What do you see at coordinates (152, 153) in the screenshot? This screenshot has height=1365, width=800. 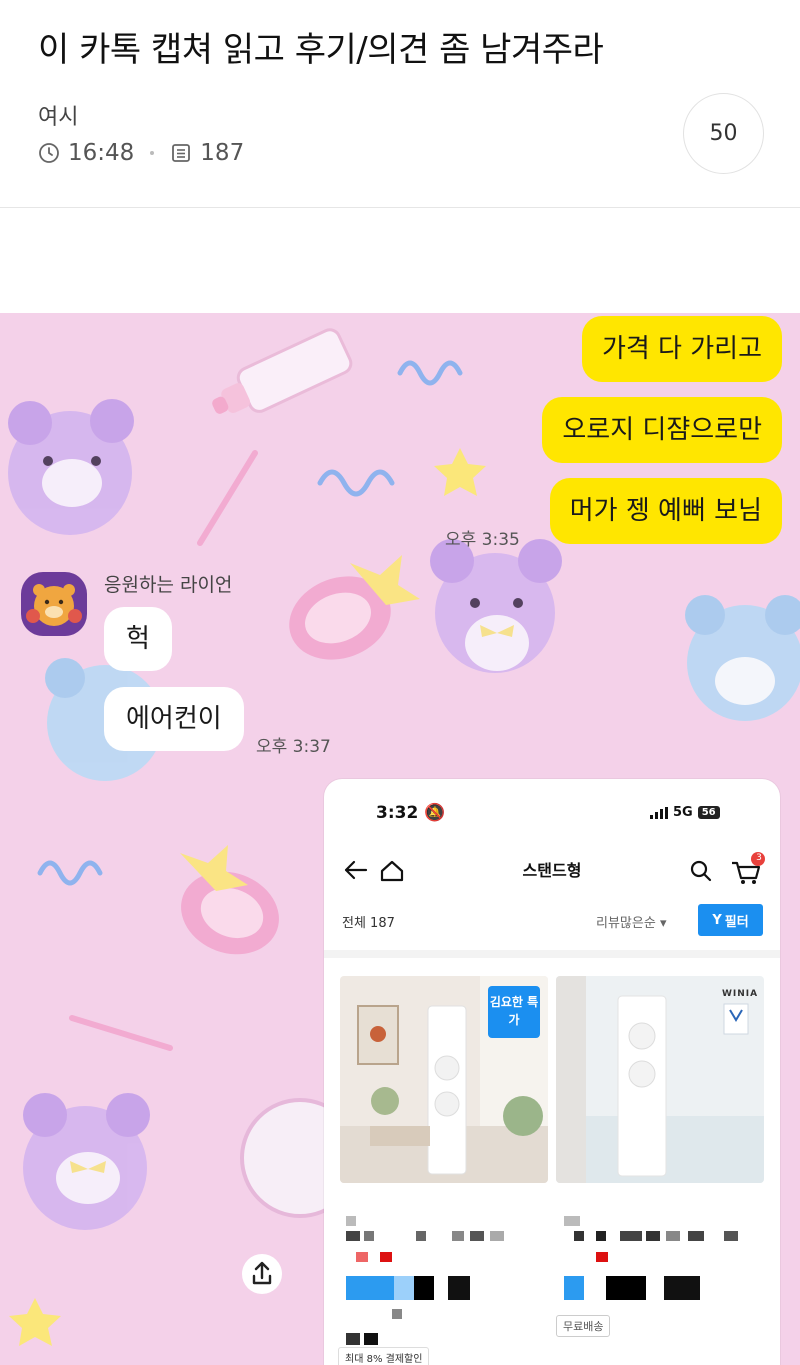 I see `meta-separator` at bounding box center [152, 153].